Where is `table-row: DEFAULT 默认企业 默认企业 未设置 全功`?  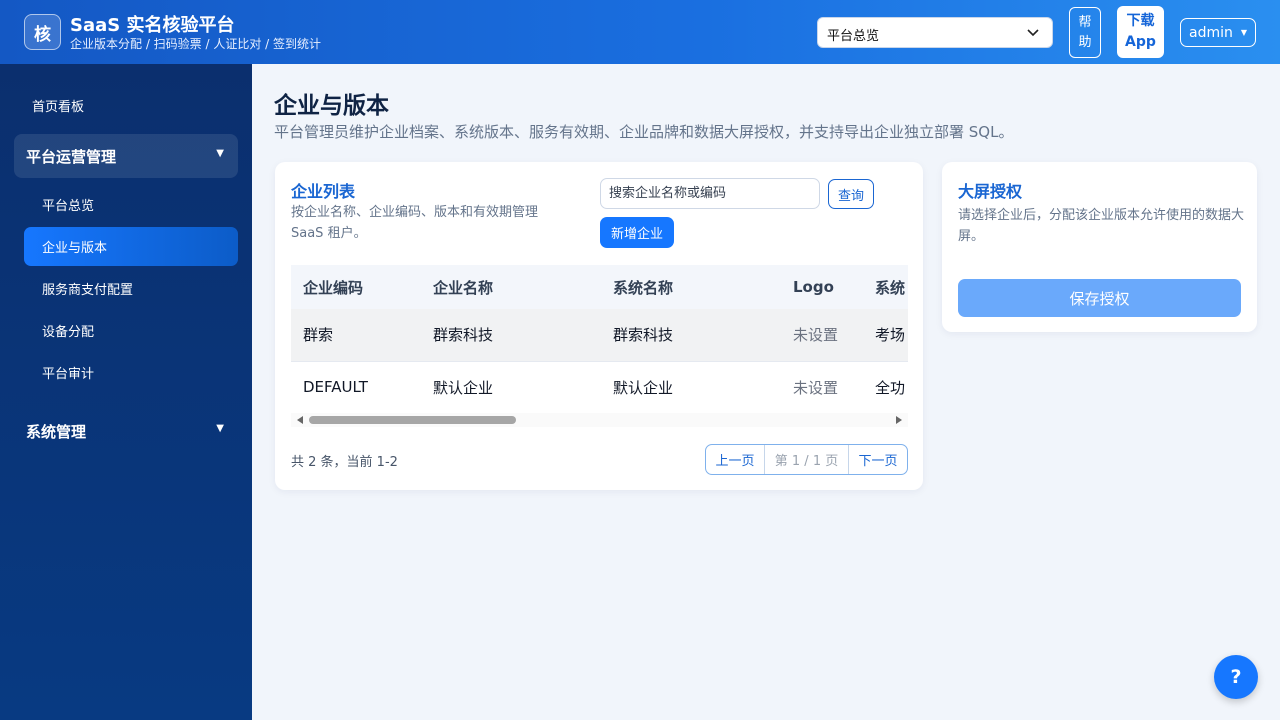 table-row: DEFAULT 默认企业 默认企业 未设置 全功 is located at coordinates (599, 387).